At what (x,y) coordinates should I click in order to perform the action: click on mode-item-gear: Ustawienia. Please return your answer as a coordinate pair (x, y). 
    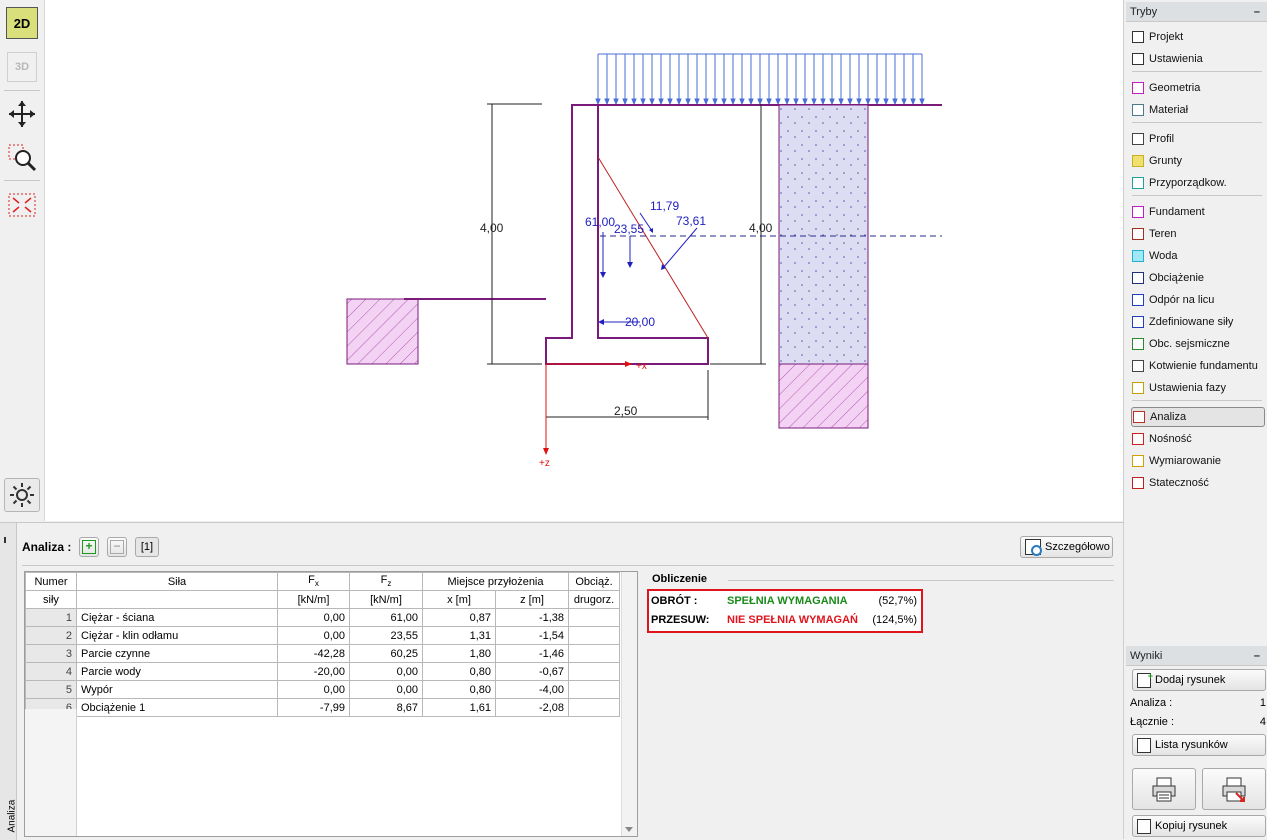
    Looking at the image, I should click on (1199, 59).